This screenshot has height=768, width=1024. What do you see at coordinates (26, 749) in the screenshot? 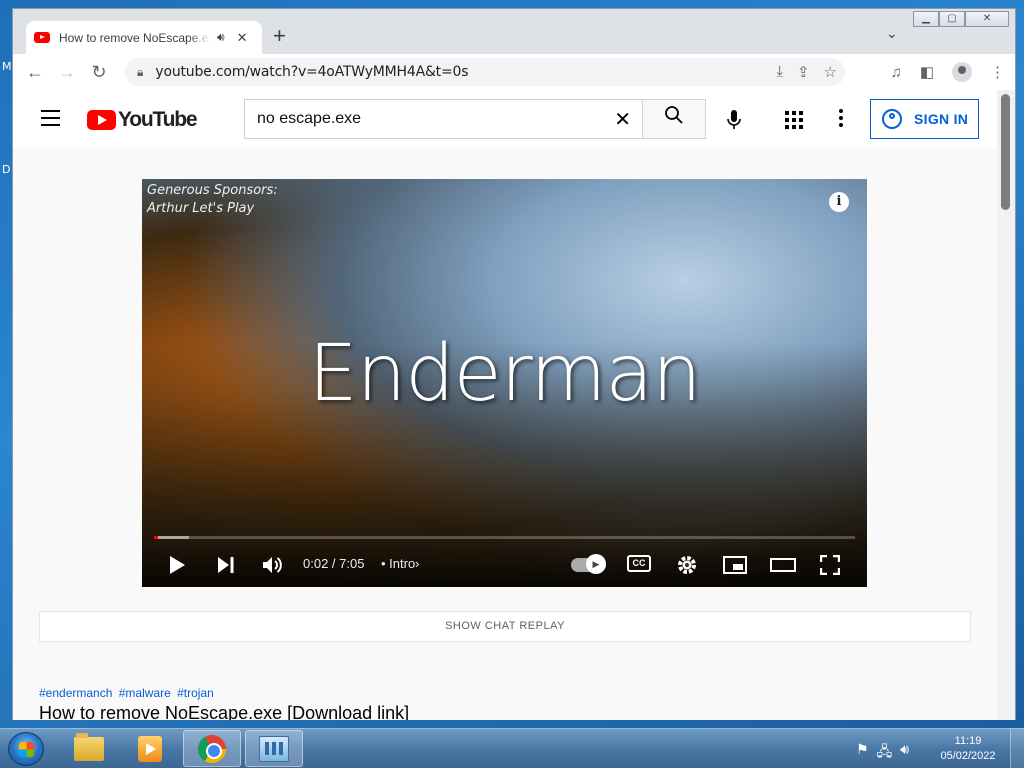
I see `start-button` at bounding box center [26, 749].